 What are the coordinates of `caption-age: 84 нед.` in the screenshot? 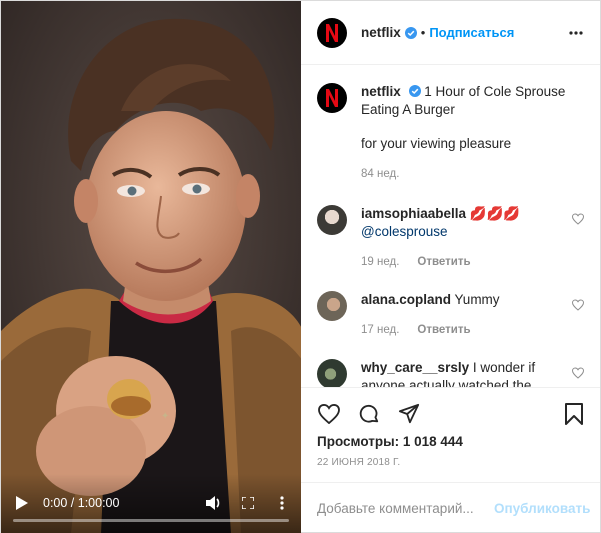 It's located at (380, 174).